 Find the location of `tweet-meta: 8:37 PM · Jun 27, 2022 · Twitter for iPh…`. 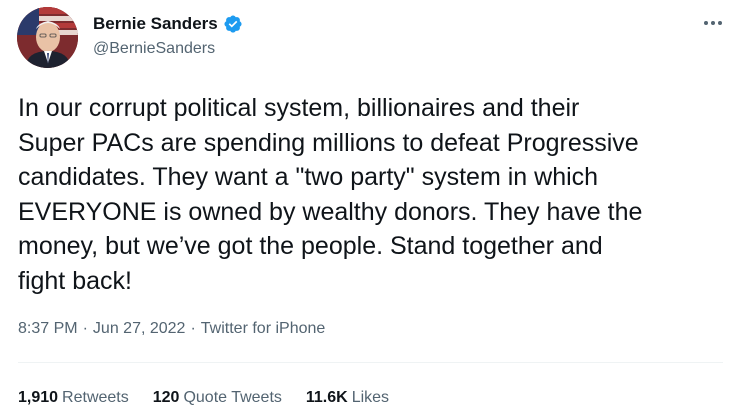

tweet-meta: 8:37 PM · Jun 27, 2022 · Twitter for iPh… is located at coordinates (171, 329).